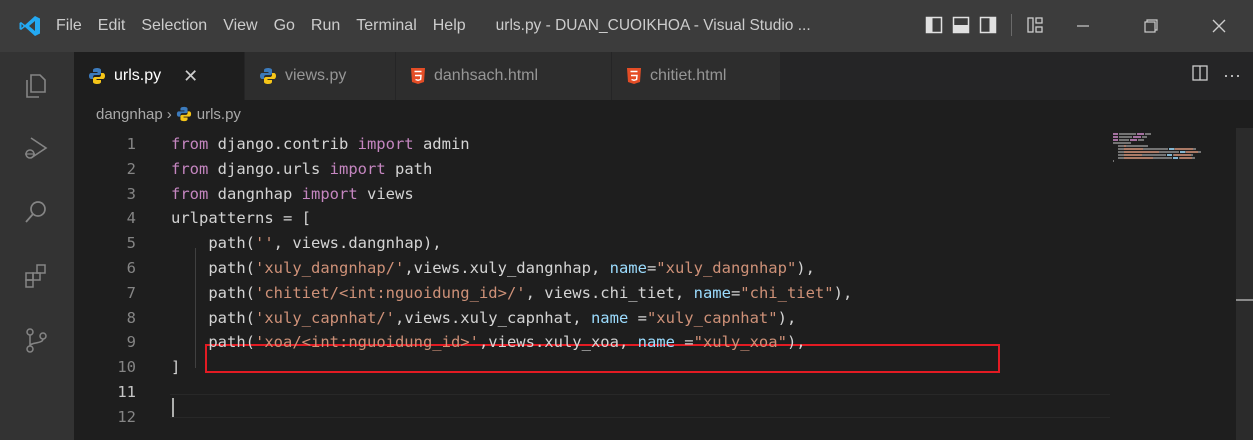 This screenshot has height=440, width=1253. Describe the element at coordinates (594, 243) in the screenshot. I see `code-line: 5 path('', views.dangnhap),` at that location.